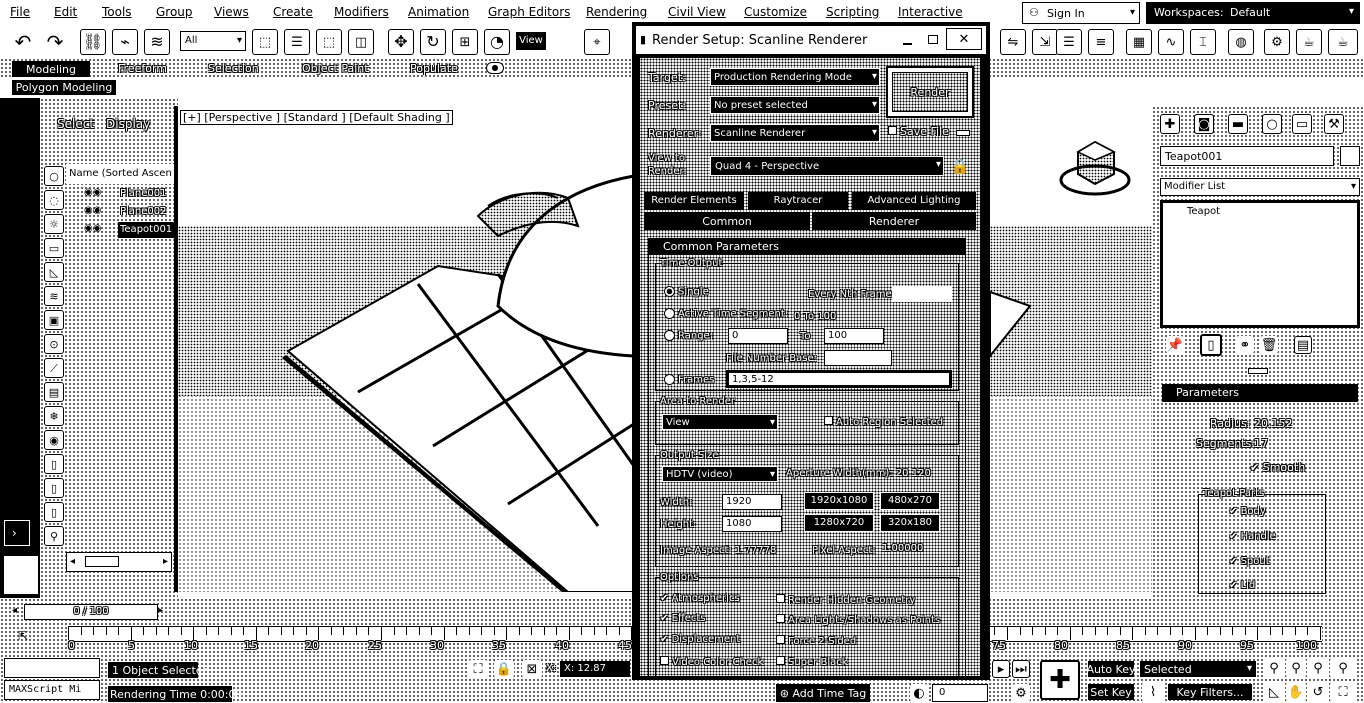 The image size is (1364, 703). Describe the element at coordinates (20, 12) in the screenshot. I see `menu-file: File` at that location.